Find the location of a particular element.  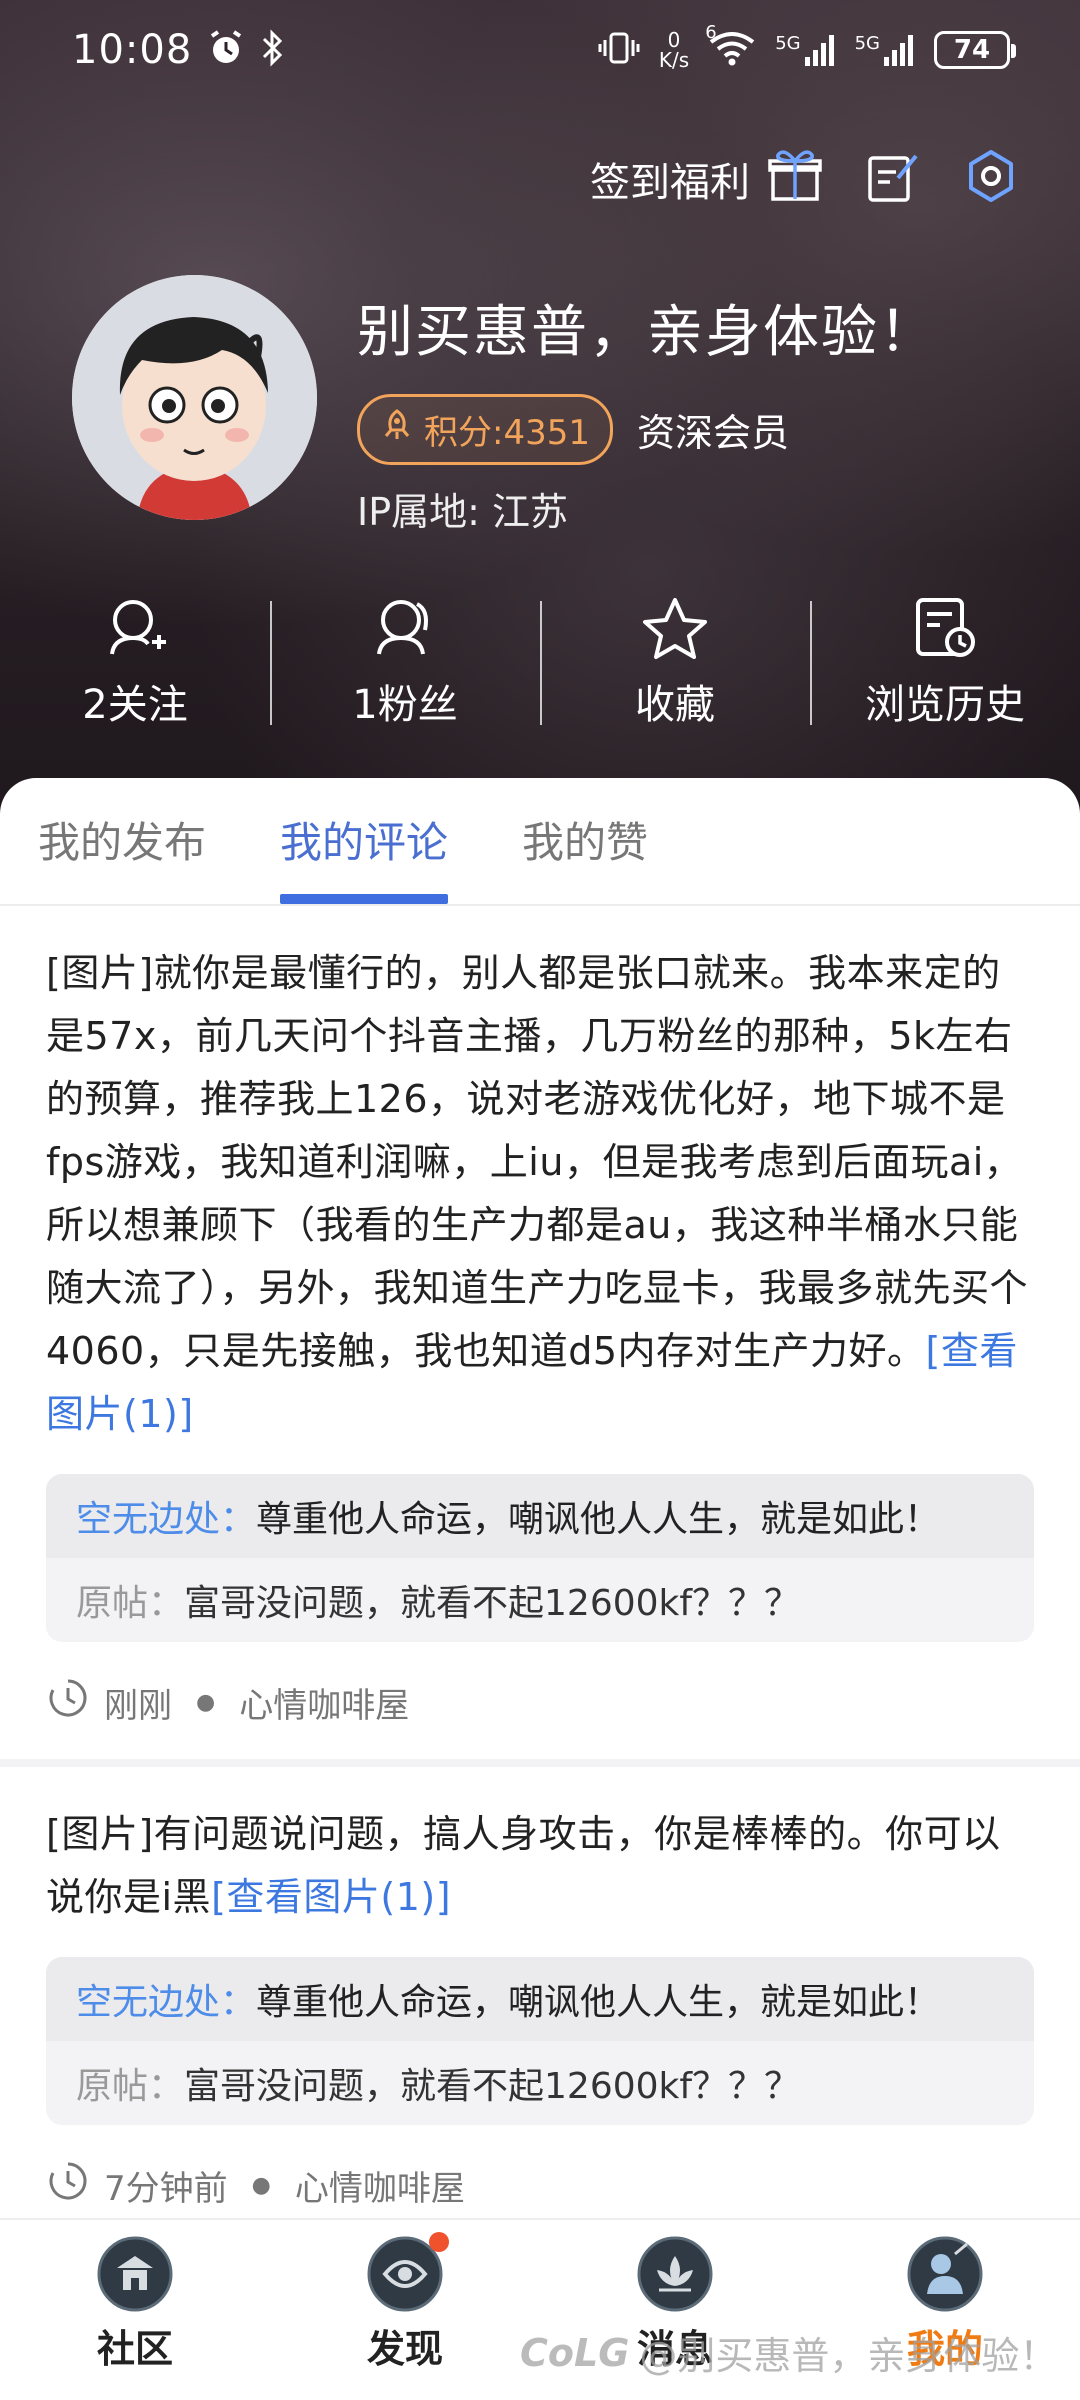

username: 别买惠普，亲身体验！ is located at coordinates (647, 332).